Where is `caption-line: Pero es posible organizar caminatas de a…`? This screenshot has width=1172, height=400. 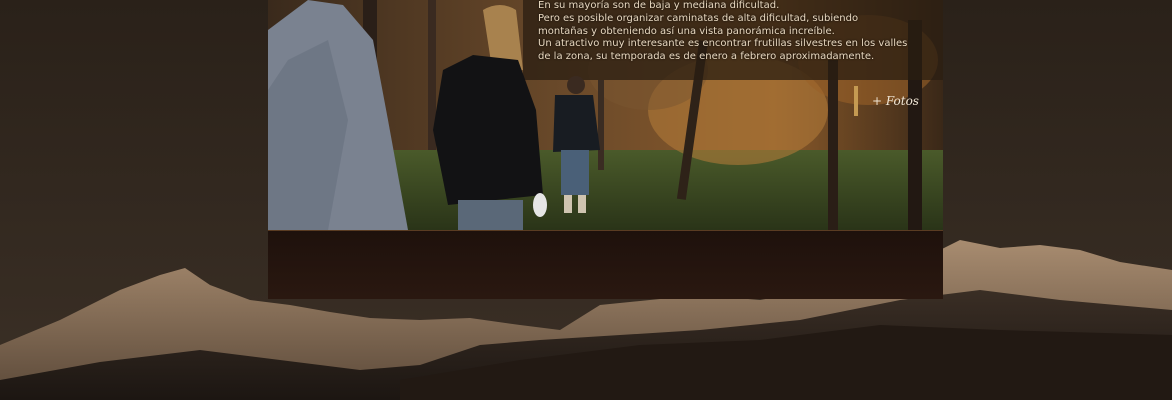 caption-line: Pero es posible organizar caminatas de a… is located at coordinates (698, 18).